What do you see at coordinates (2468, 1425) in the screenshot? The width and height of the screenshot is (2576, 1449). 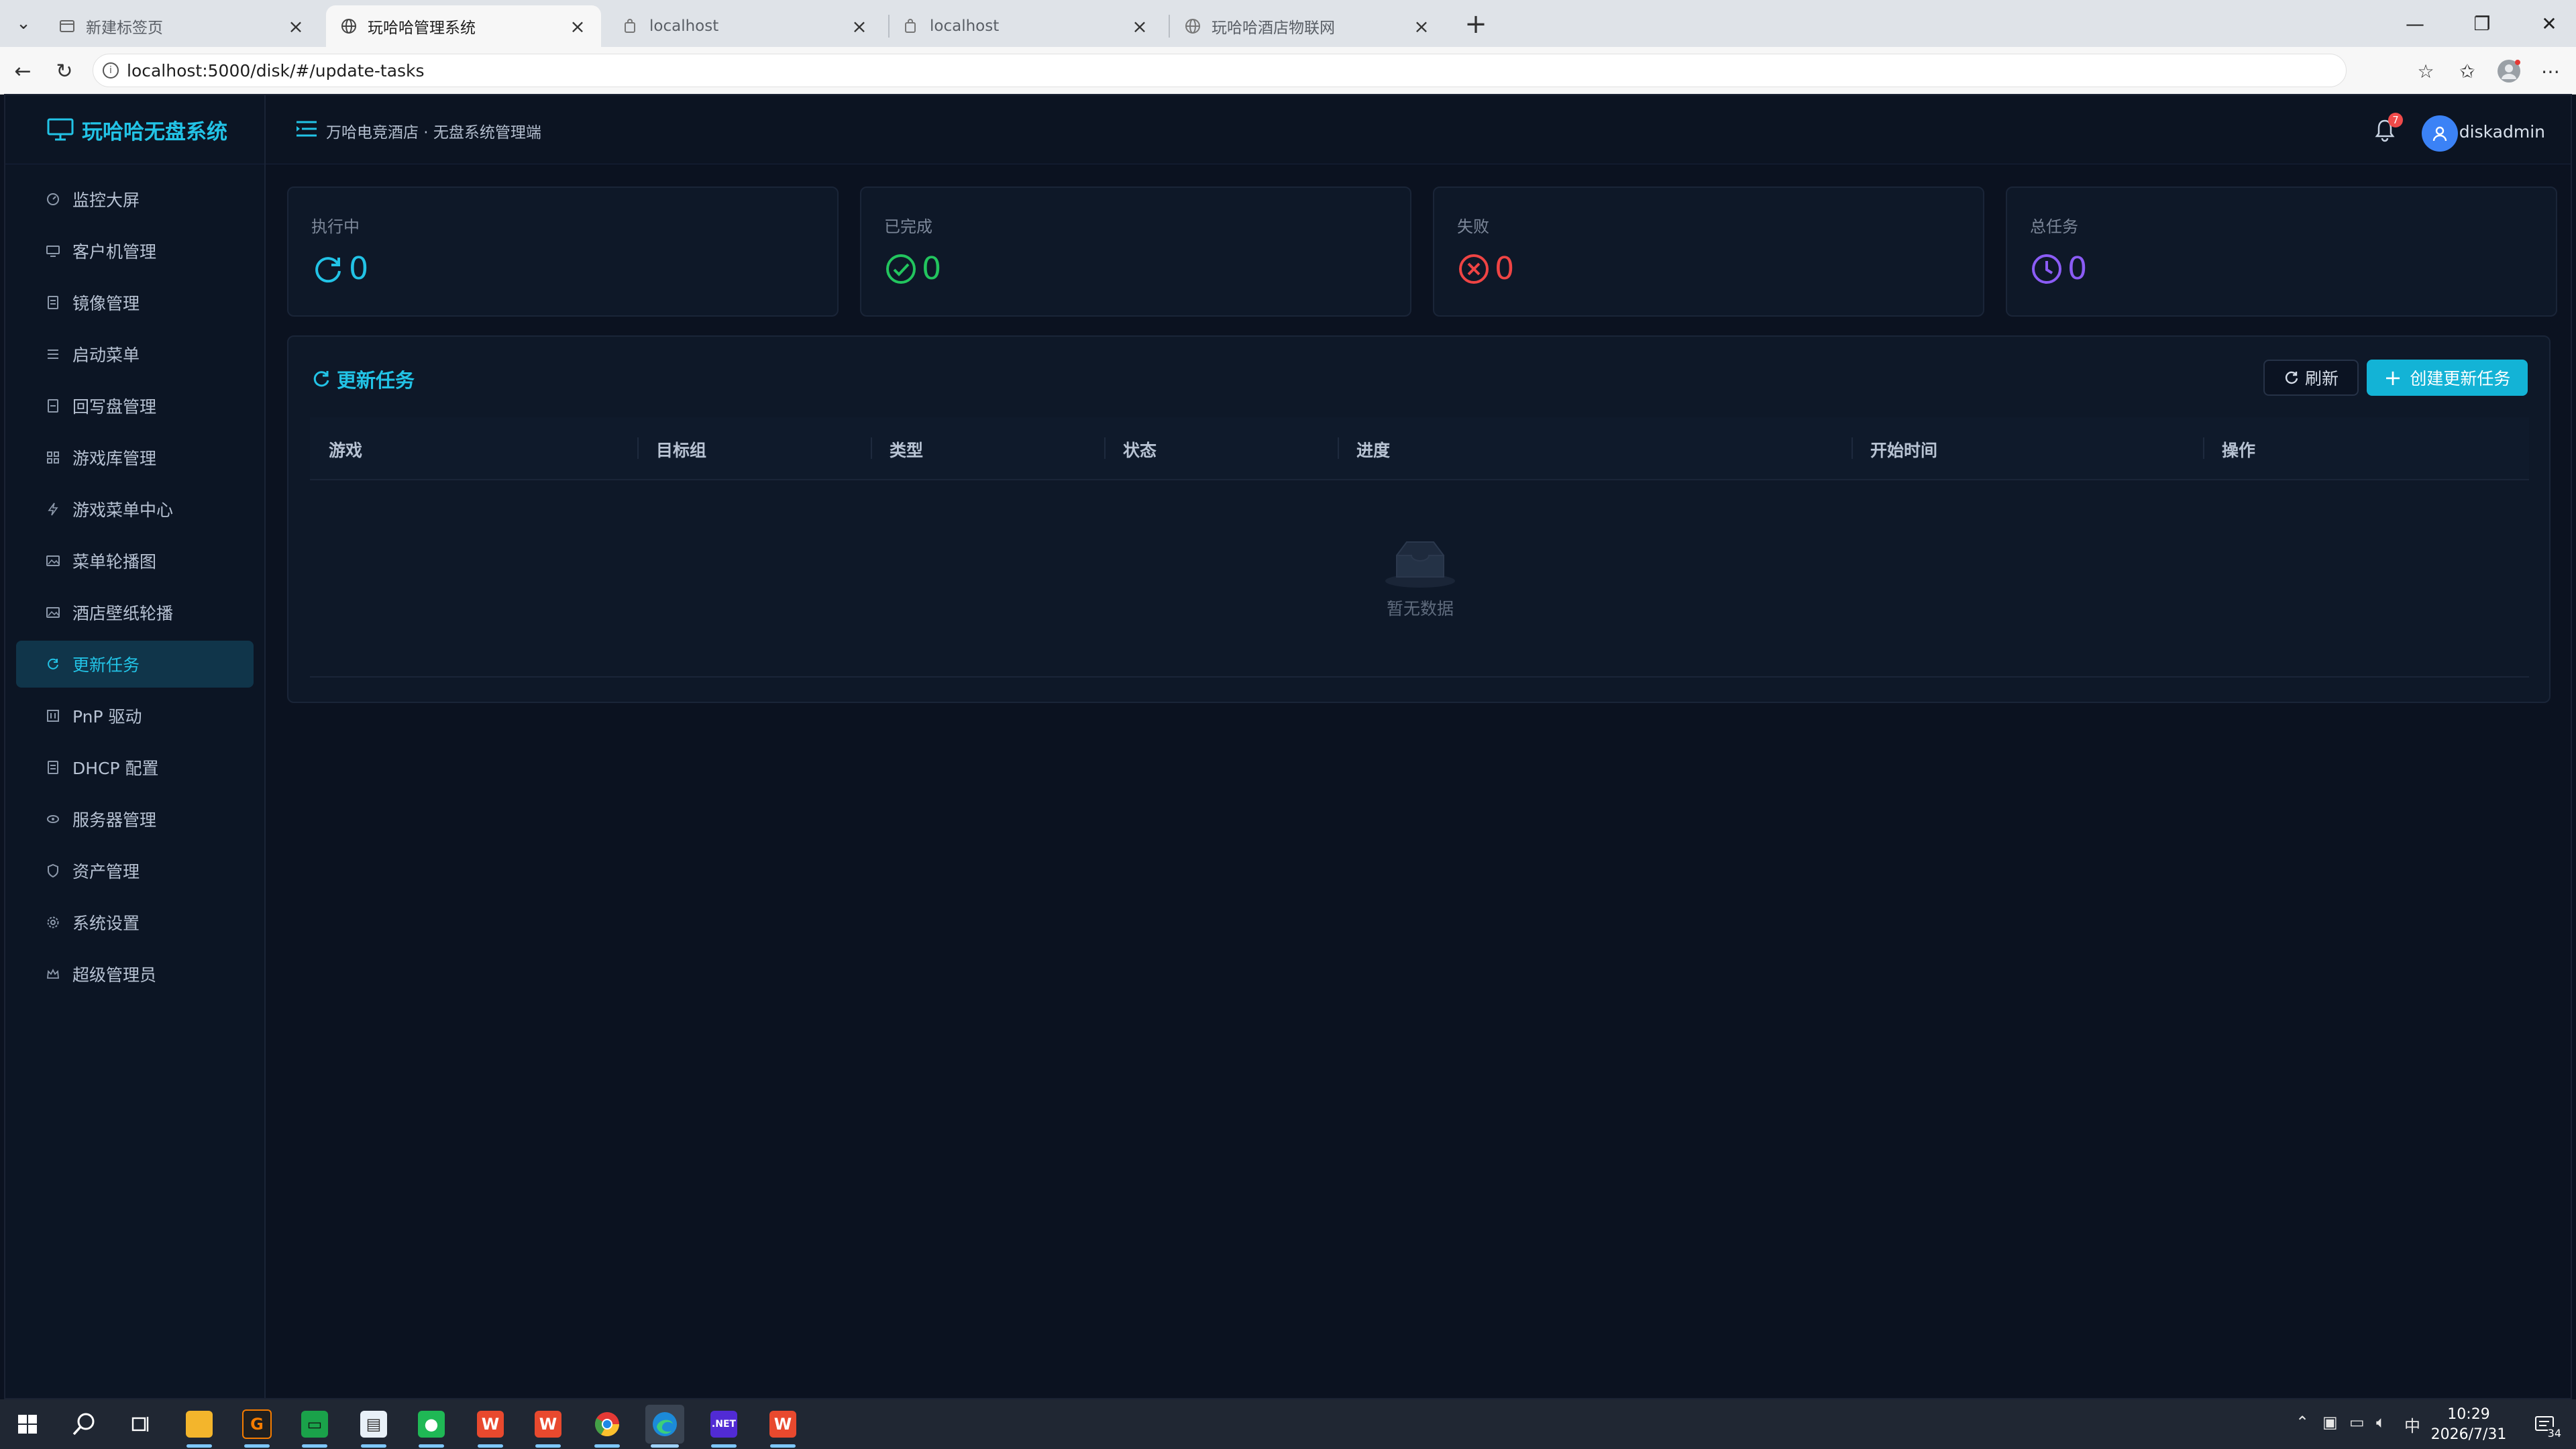 I see `taskbar-clock: 10:29 2026/7/31` at bounding box center [2468, 1425].